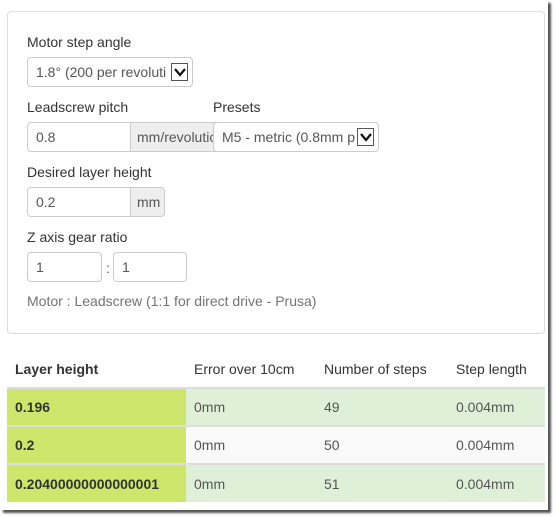 This screenshot has width=556, height=517. What do you see at coordinates (147, 202) in the screenshot?
I see `layer-height-unit: mm` at bounding box center [147, 202].